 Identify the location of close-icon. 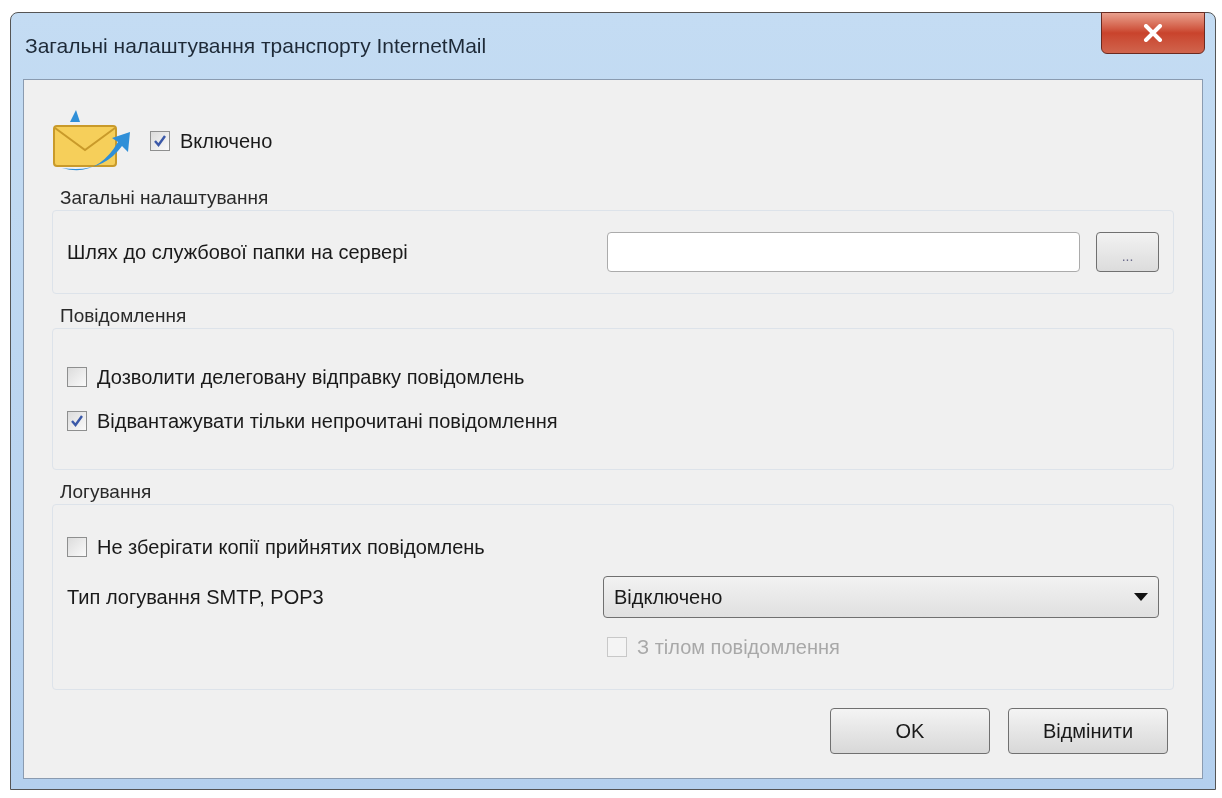
(1153, 33).